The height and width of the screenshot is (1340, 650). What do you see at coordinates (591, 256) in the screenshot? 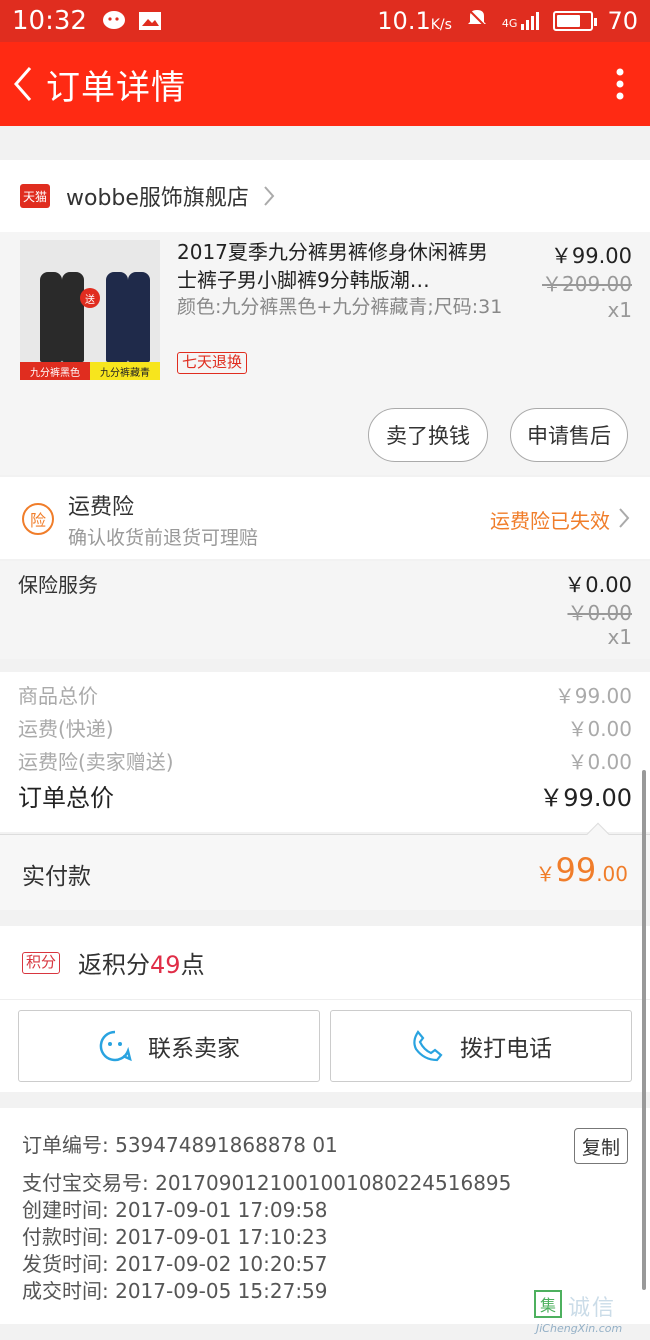
I see `product-price: ￥99.00` at bounding box center [591, 256].